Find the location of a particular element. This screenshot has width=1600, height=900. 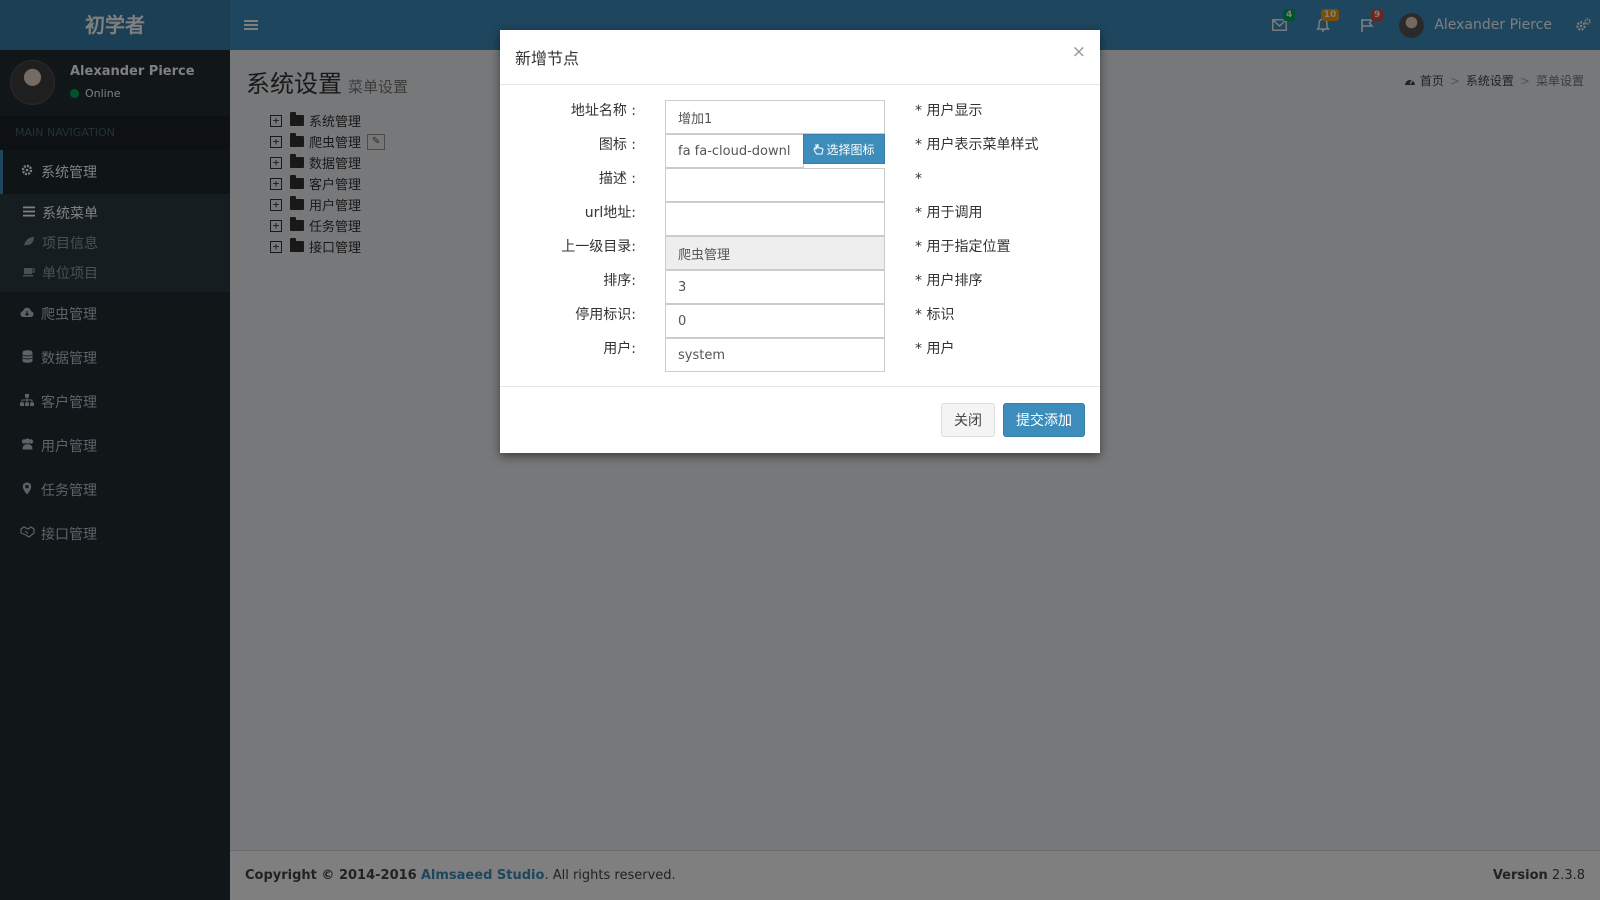

form-row-user: 用户: * 用户 is located at coordinates (800, 355).